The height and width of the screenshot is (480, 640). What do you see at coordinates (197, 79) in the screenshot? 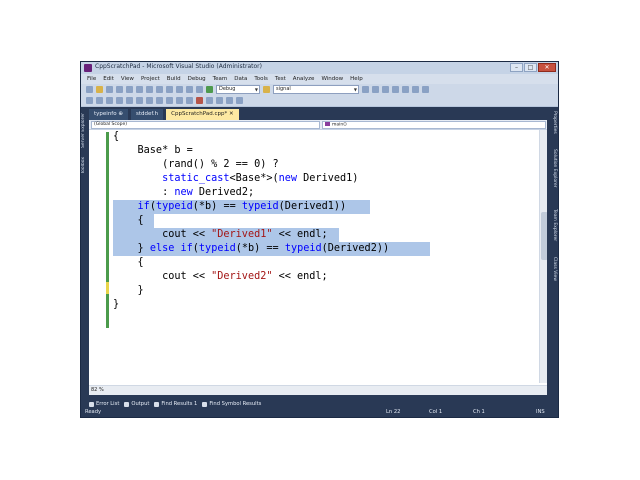
I see `menu-debug: Debug` at bounding box center [197, 79].